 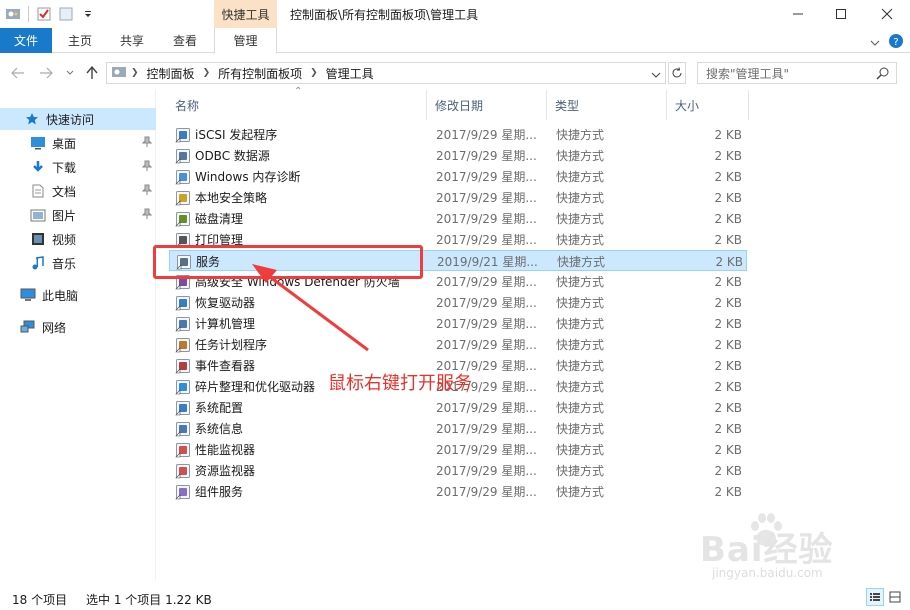 What do you see at coordinates (458, 407) in the screenshot?
I see `table-row: 系统配置 2017/9/29 星期... 快捷方式 2 KB` at bounding box center [458, 407].